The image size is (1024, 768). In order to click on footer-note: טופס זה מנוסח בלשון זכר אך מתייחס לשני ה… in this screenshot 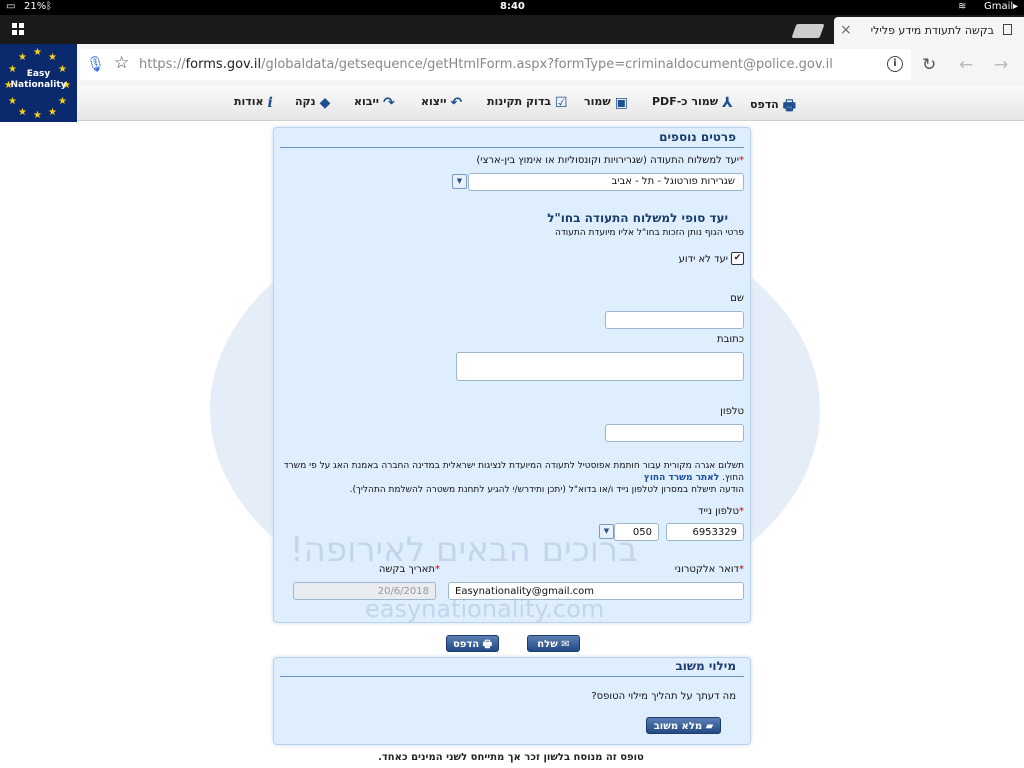, I will do `click(511, 757)`.